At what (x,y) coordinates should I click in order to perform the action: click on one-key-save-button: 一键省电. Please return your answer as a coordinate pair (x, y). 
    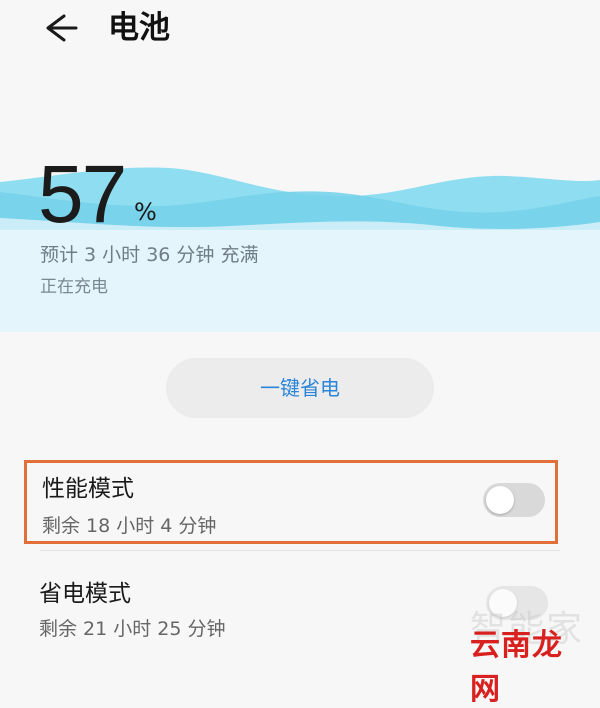
    Looking at the image, I should click on (300, 388).